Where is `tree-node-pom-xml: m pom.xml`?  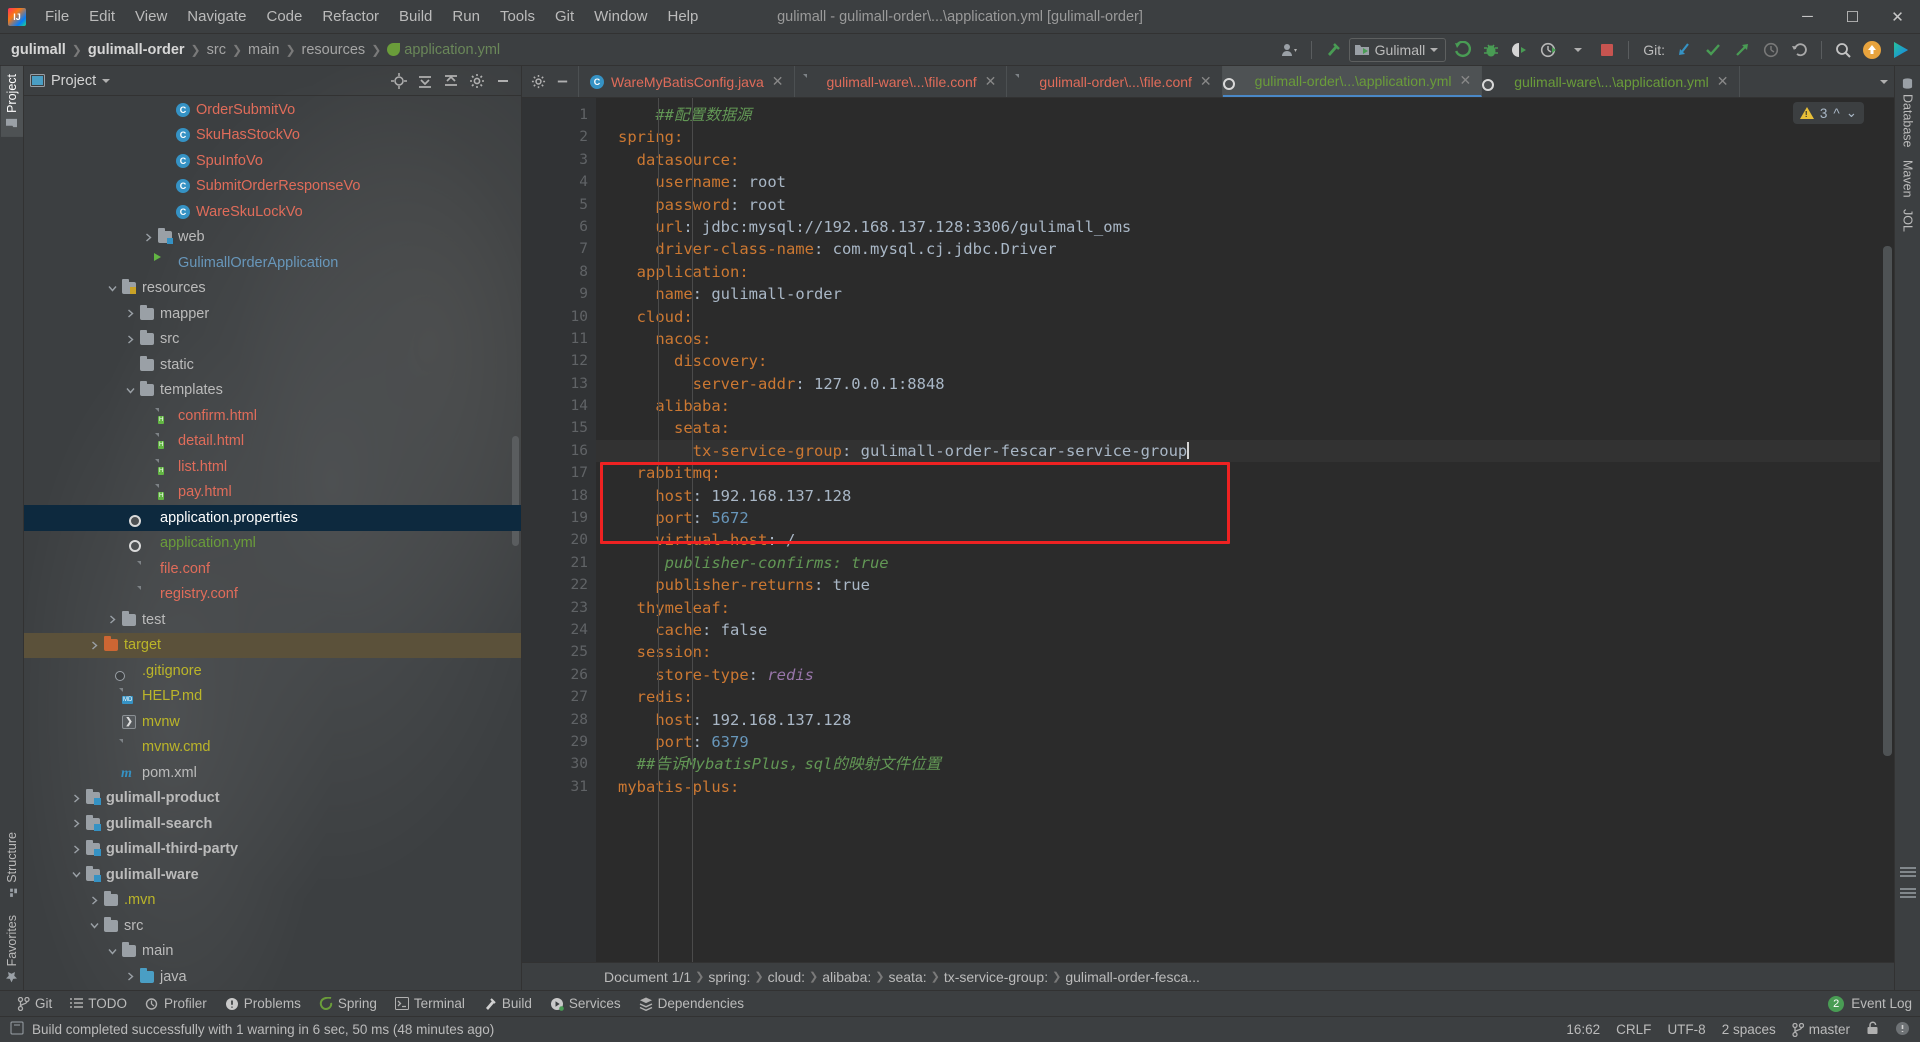
tree-node-pom-xml: m pom.xml is located at coordinates (272, 773).